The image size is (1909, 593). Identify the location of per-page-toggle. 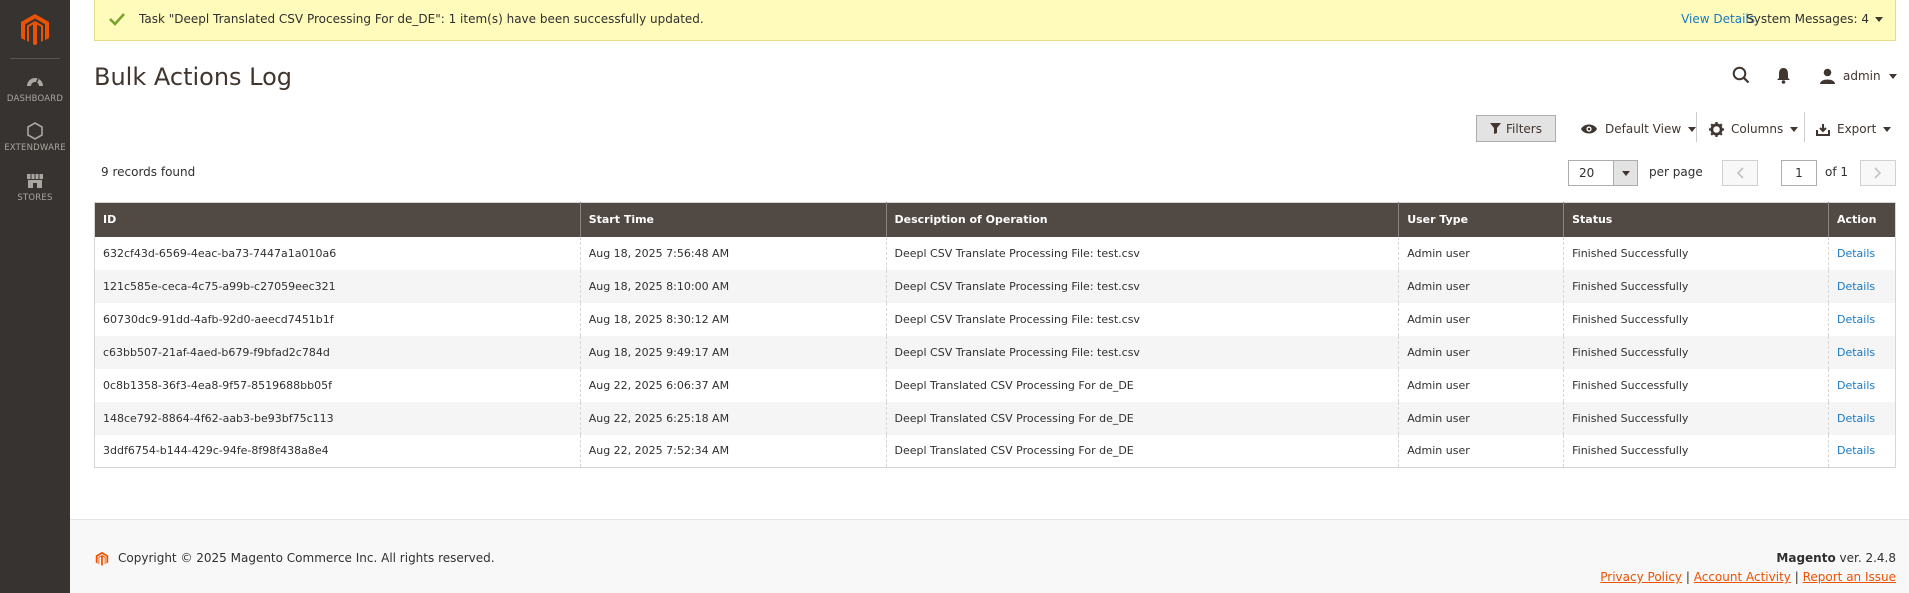
(1625, 173).